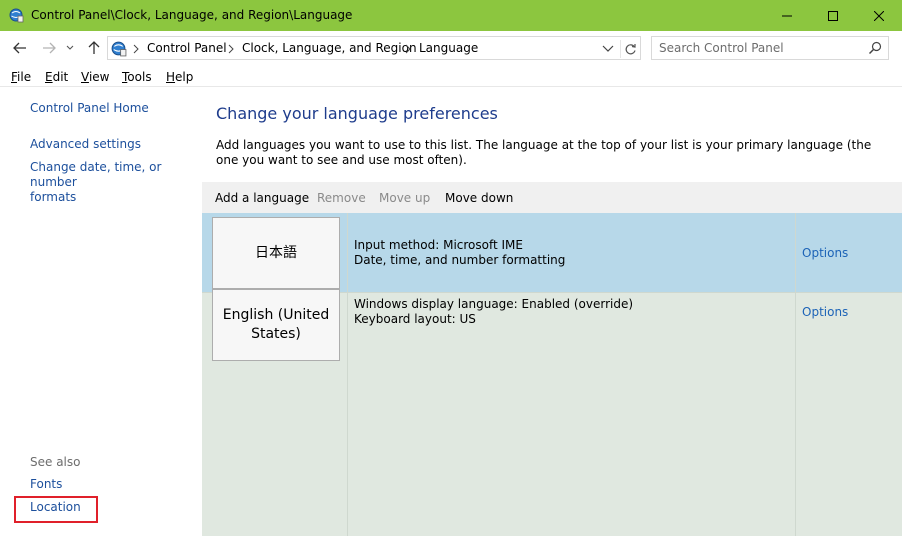  I want to click on search-box, so click(770, 48).